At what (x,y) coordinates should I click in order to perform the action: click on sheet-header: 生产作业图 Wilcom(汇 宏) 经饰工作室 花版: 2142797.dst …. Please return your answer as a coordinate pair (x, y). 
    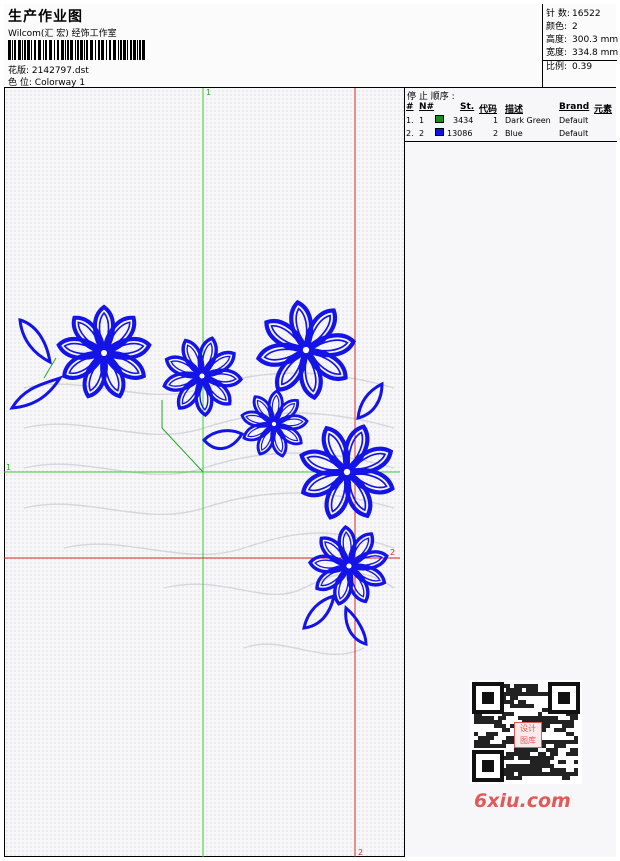
    Looking at the image, I should click on (311, 46).